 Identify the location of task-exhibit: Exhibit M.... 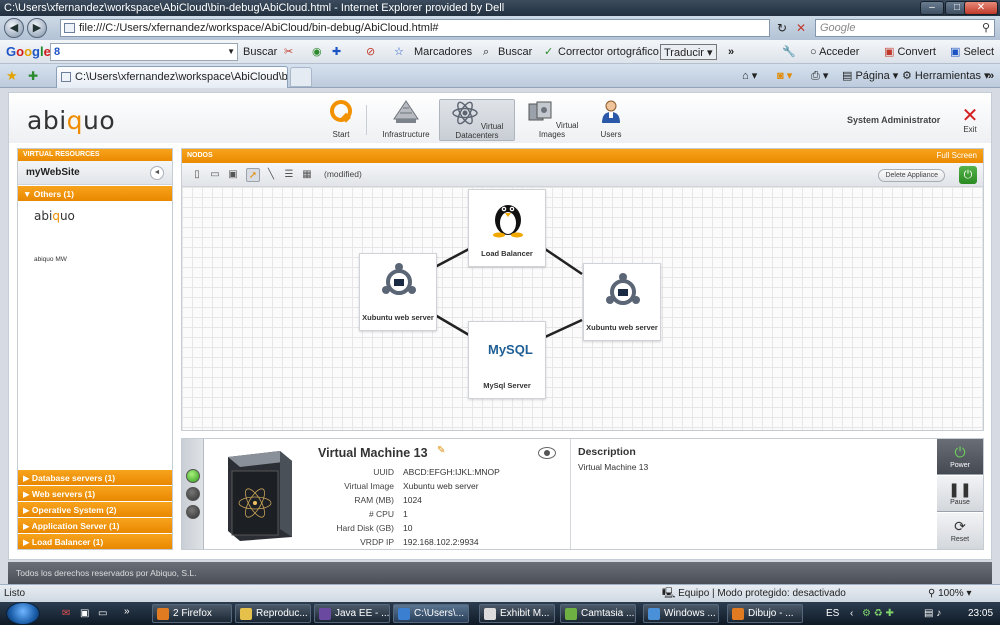
(517, 613).